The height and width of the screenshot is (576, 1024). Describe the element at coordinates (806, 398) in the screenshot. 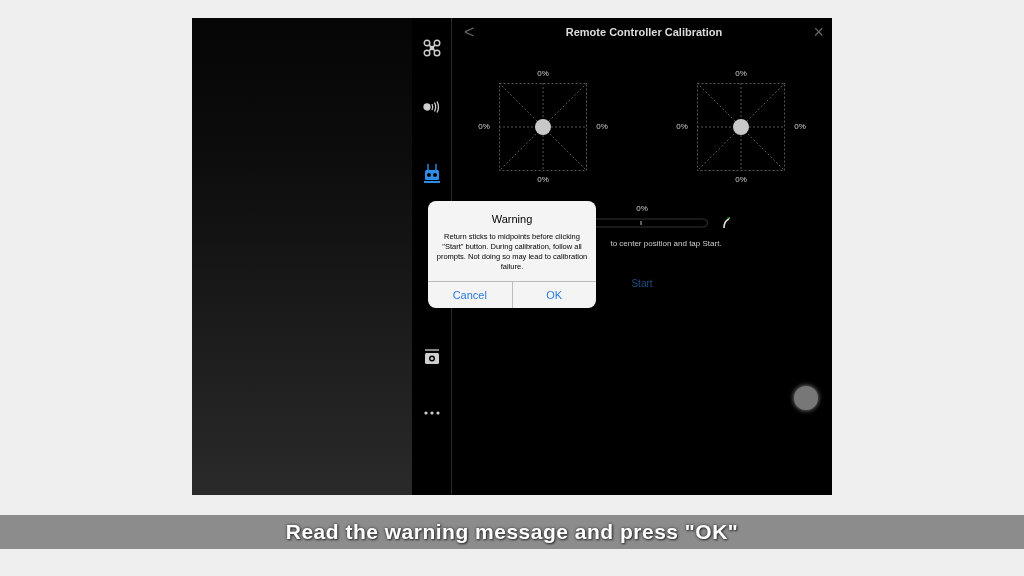

I see `floating-button` at that location.